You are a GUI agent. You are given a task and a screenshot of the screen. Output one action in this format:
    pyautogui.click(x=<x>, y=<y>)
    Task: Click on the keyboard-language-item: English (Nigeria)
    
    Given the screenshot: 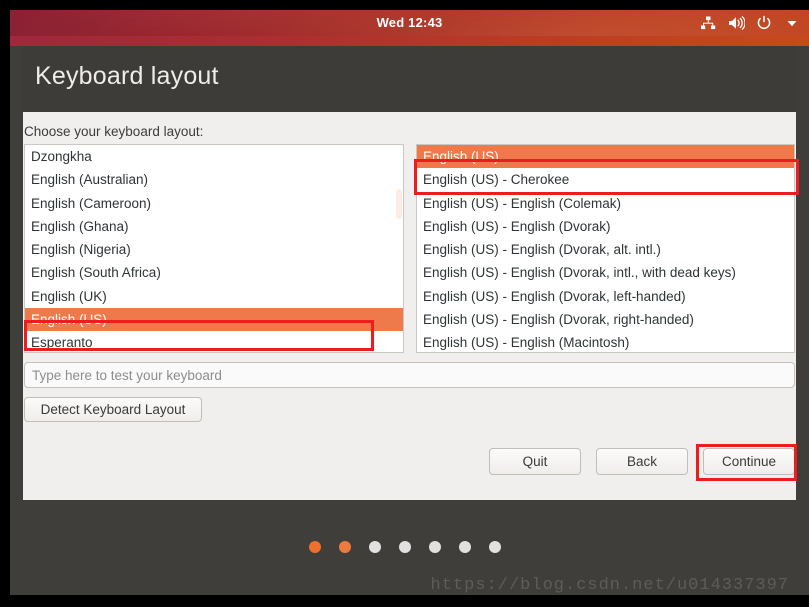 What is the action you would take?
    pyautogui.click(x=214, y=249)
    